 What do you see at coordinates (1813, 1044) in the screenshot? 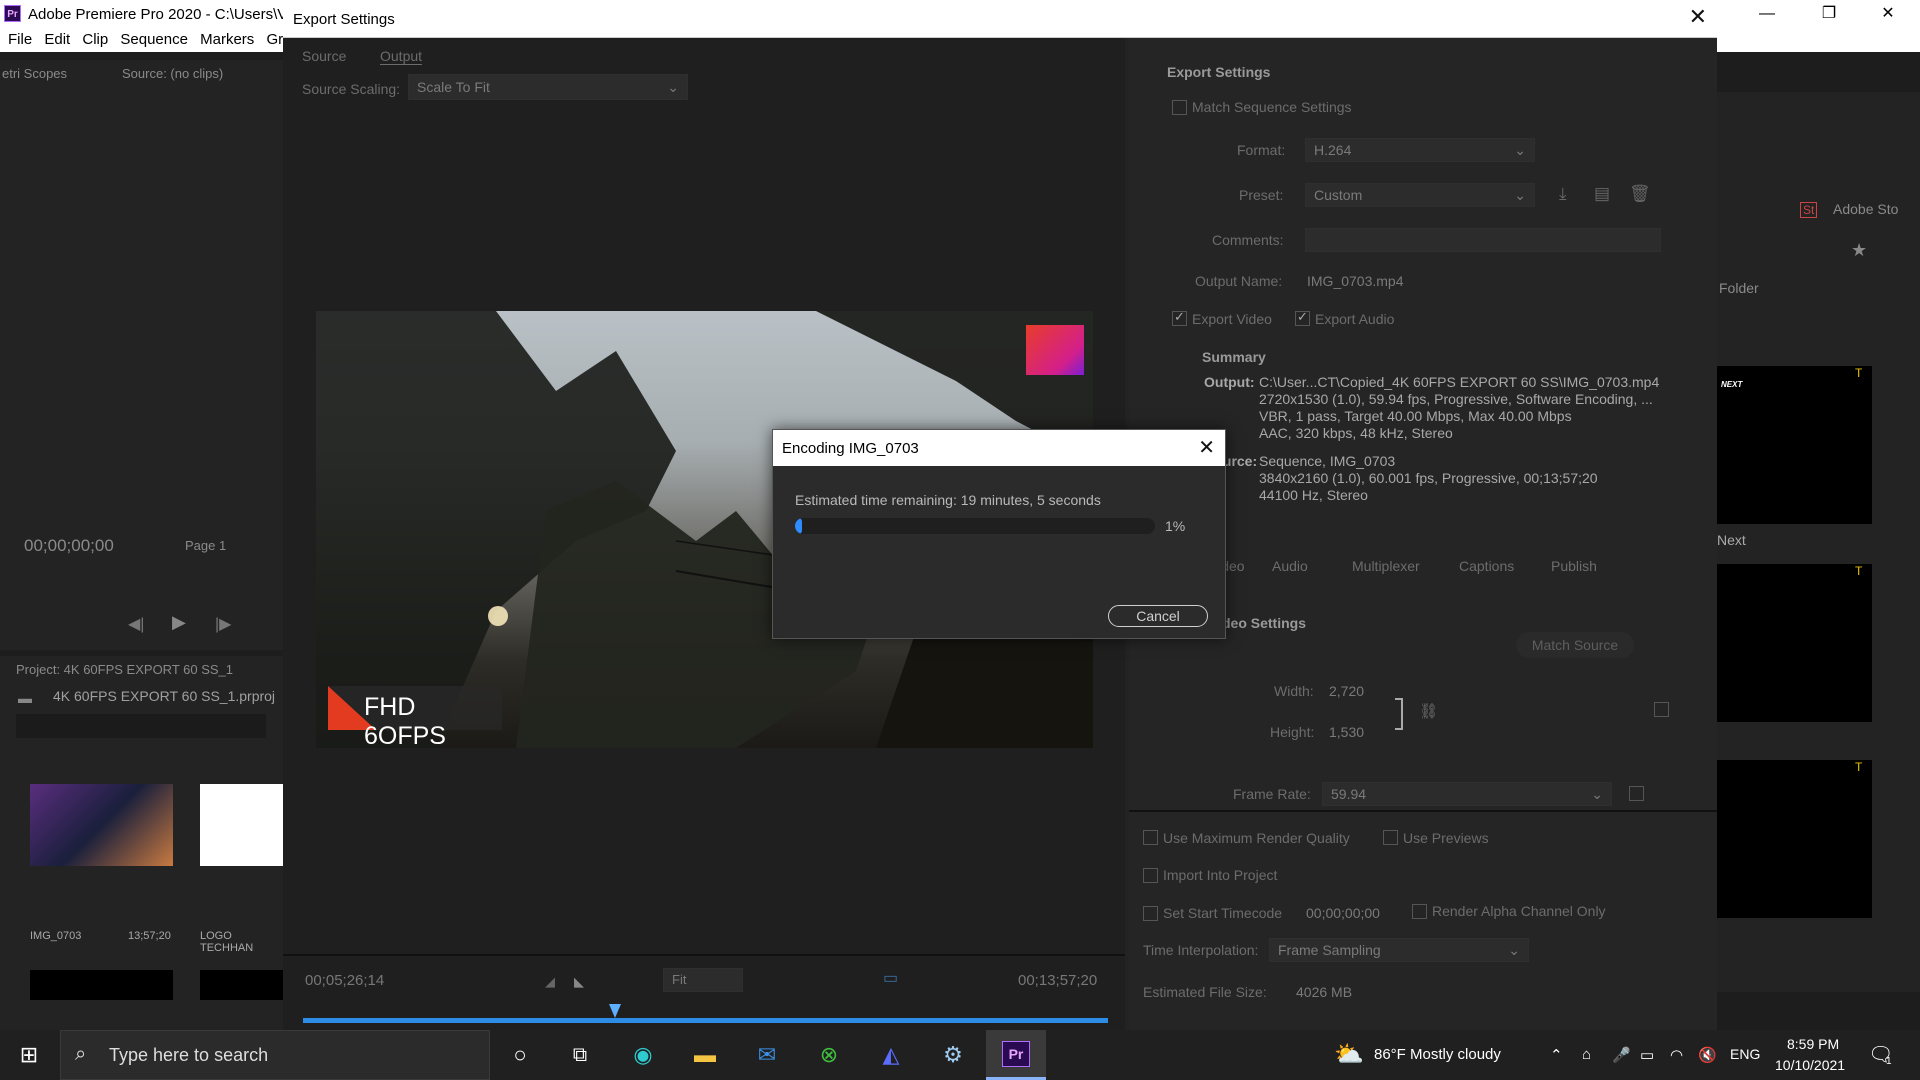
I see `clock-time: 8:59 PM` at bounding box center [1813, 1044].